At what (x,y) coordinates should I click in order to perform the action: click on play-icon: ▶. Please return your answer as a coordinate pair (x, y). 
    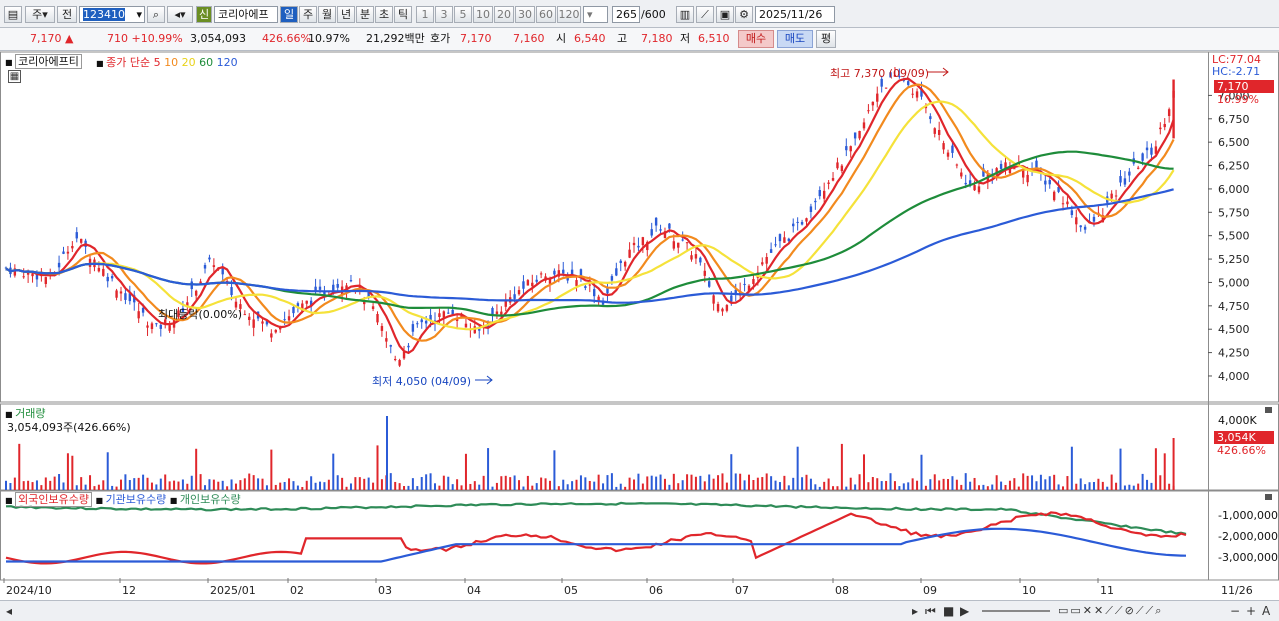
    Looking at the image, I should click on (964, 611).